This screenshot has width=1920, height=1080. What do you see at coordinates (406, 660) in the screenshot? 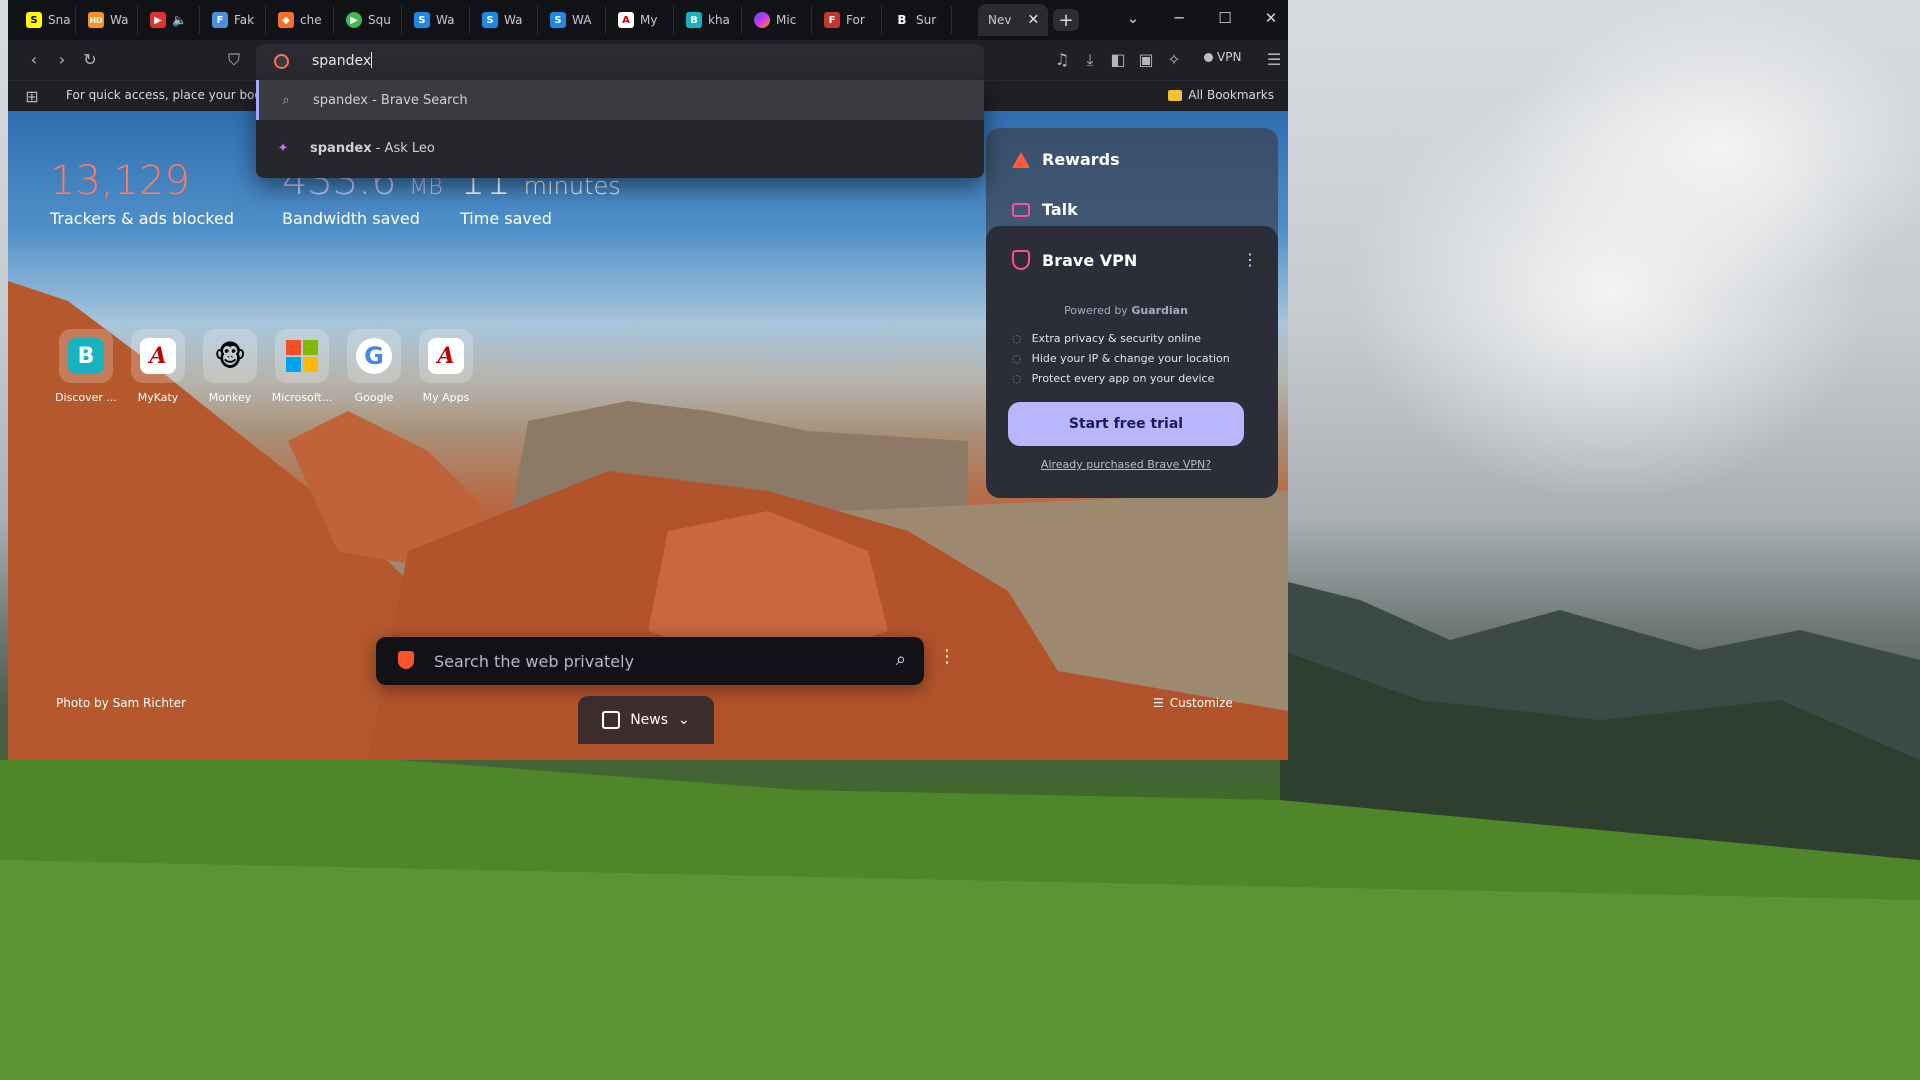
I see `brave-logo-icon` at bounding box center [406, 660].